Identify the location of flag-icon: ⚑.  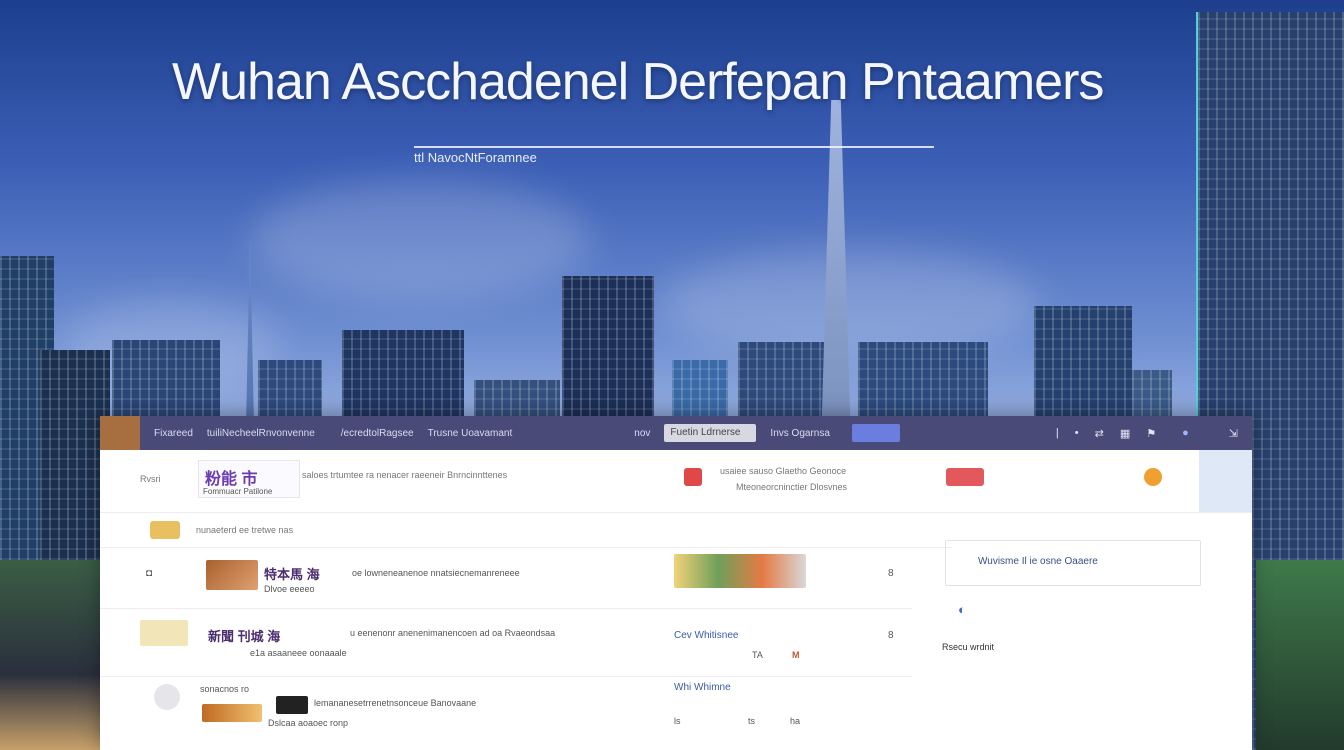
(1151, 433).